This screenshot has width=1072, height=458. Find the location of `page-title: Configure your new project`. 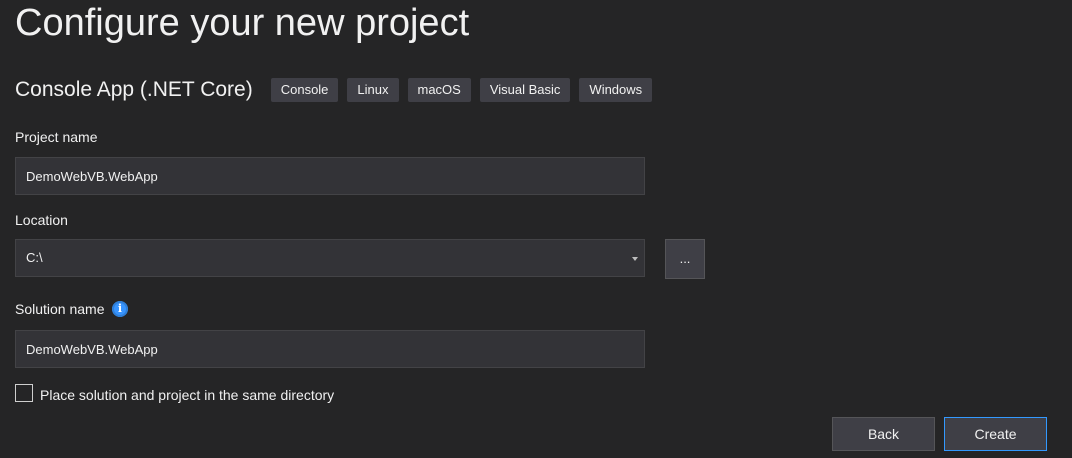

page-title: Configure your new project is located at coordinates (242, 23).